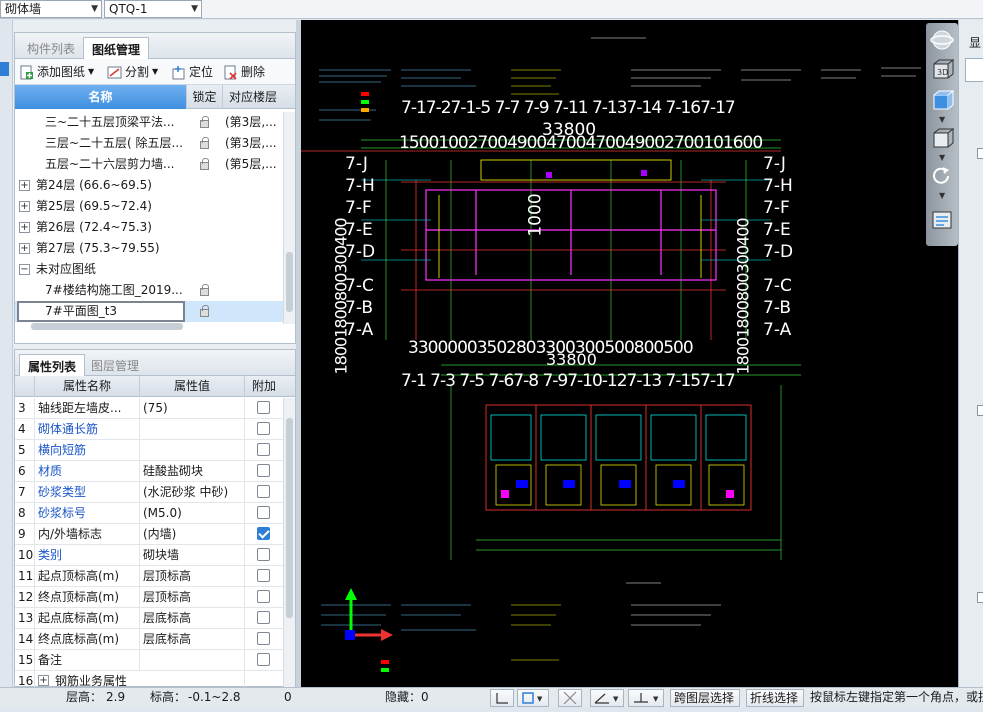 The image size is (983, 712). What do you see at coordinates (149, 311) in the screenshot?
I see `drawing-row-selected: 7#平面图_t3` at bounding box center [149, 311].